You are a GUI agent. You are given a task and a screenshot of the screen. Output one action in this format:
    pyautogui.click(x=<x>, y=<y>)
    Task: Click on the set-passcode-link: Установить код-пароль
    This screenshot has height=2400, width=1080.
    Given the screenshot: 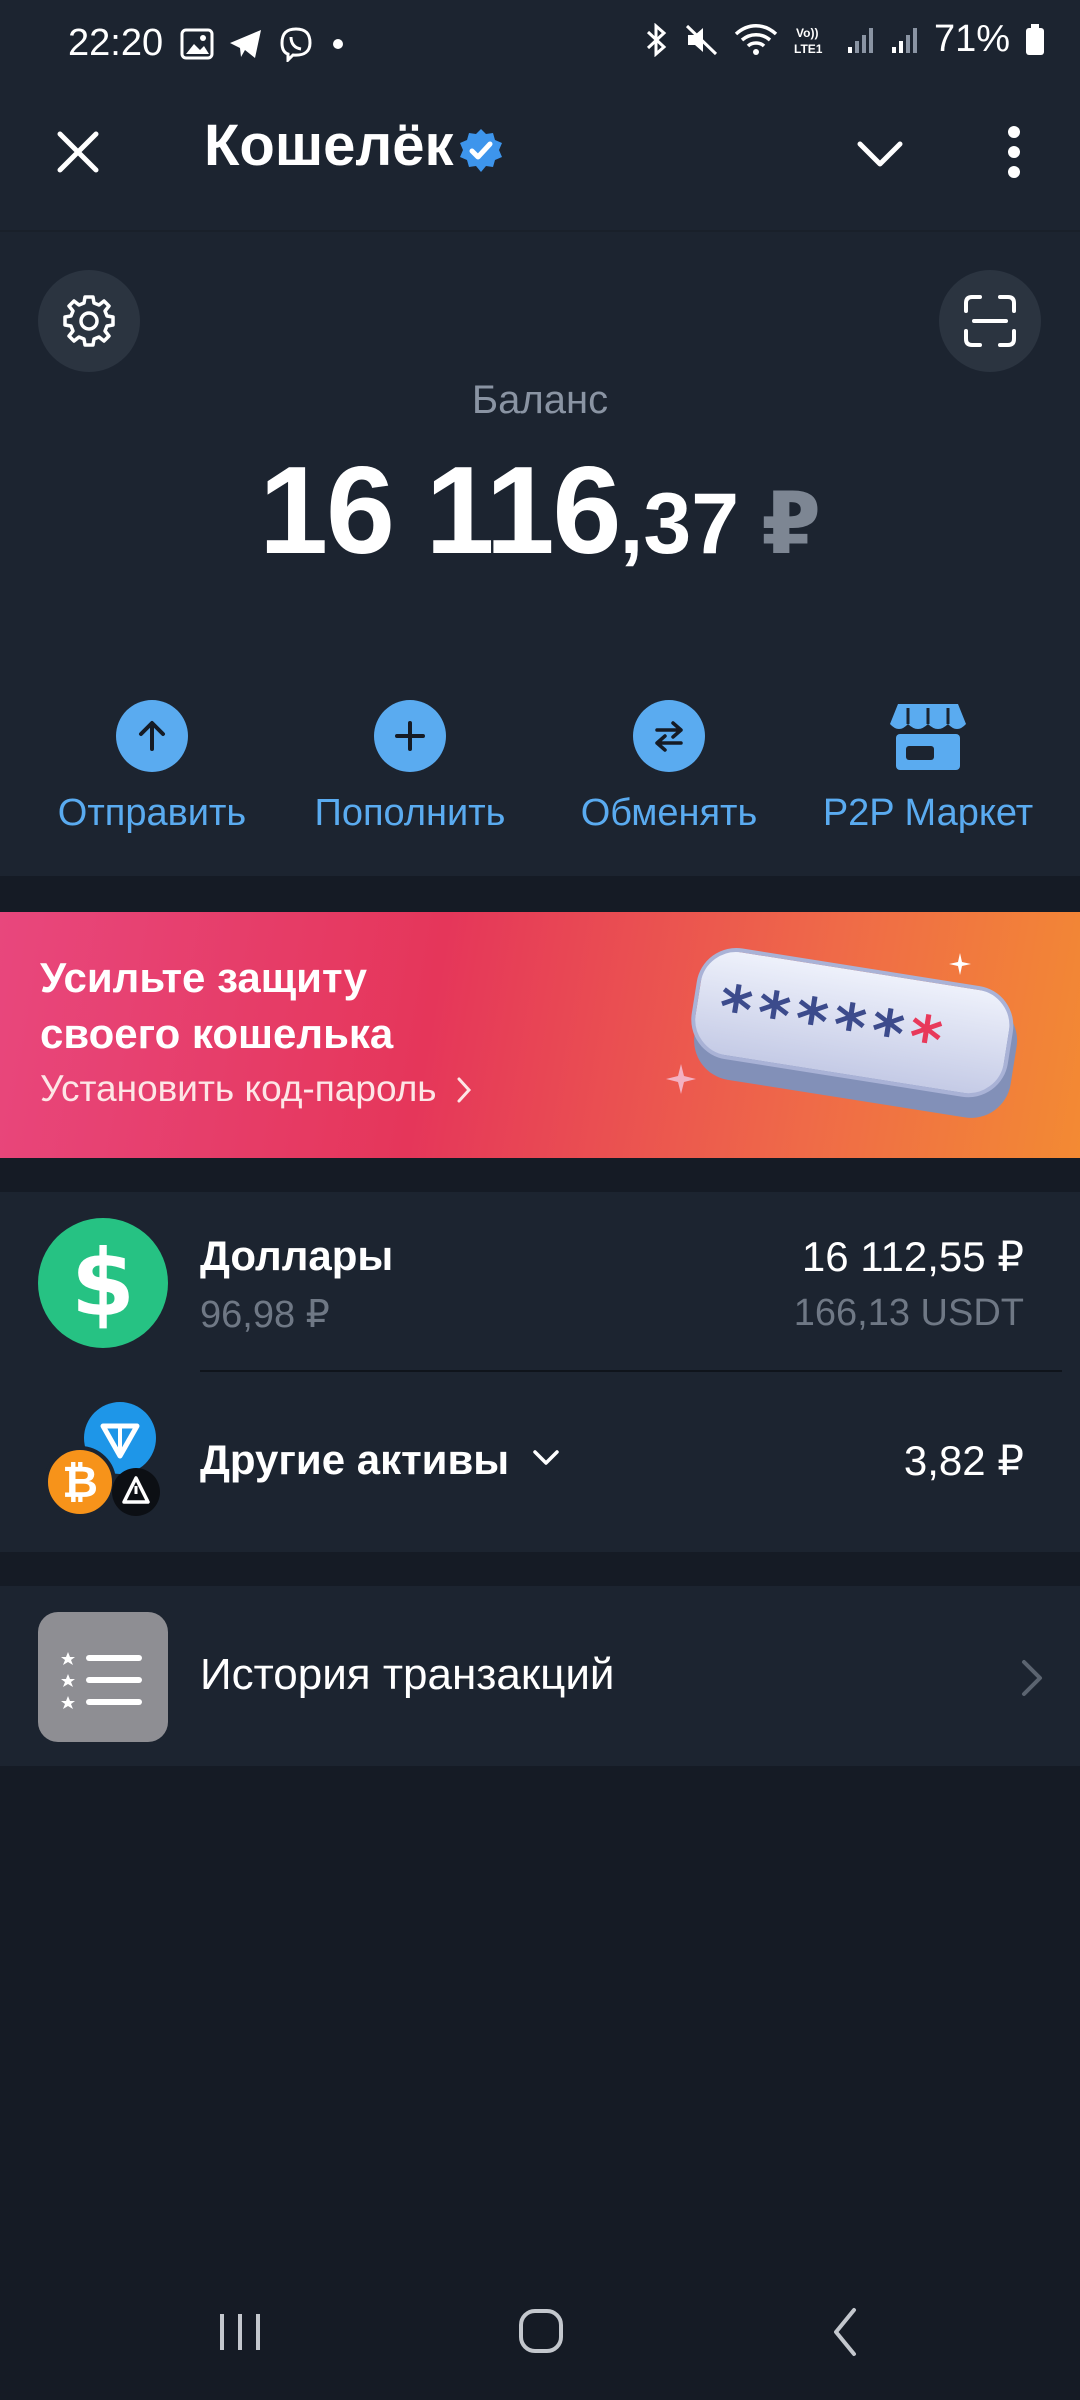 What is the action you would take?
    pyautogui.click(x=257, y=1089)
    